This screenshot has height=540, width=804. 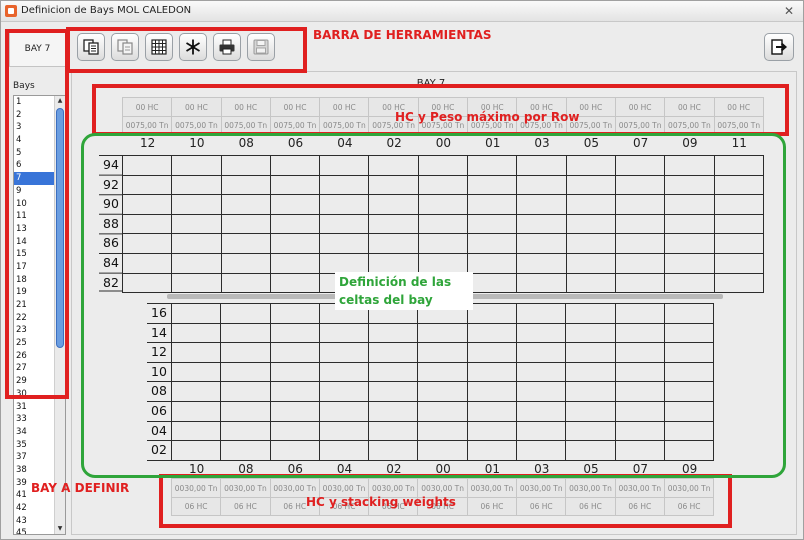 What do you see at coordinates (789, 11) in the screenshot?
I see `close-button: ✕` at bounding box center [789, 11].